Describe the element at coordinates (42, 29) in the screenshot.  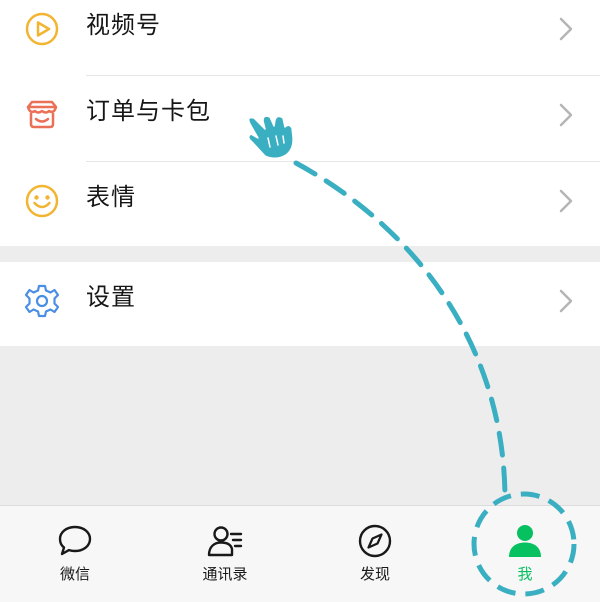
I see `play-circle-icon` at that location.